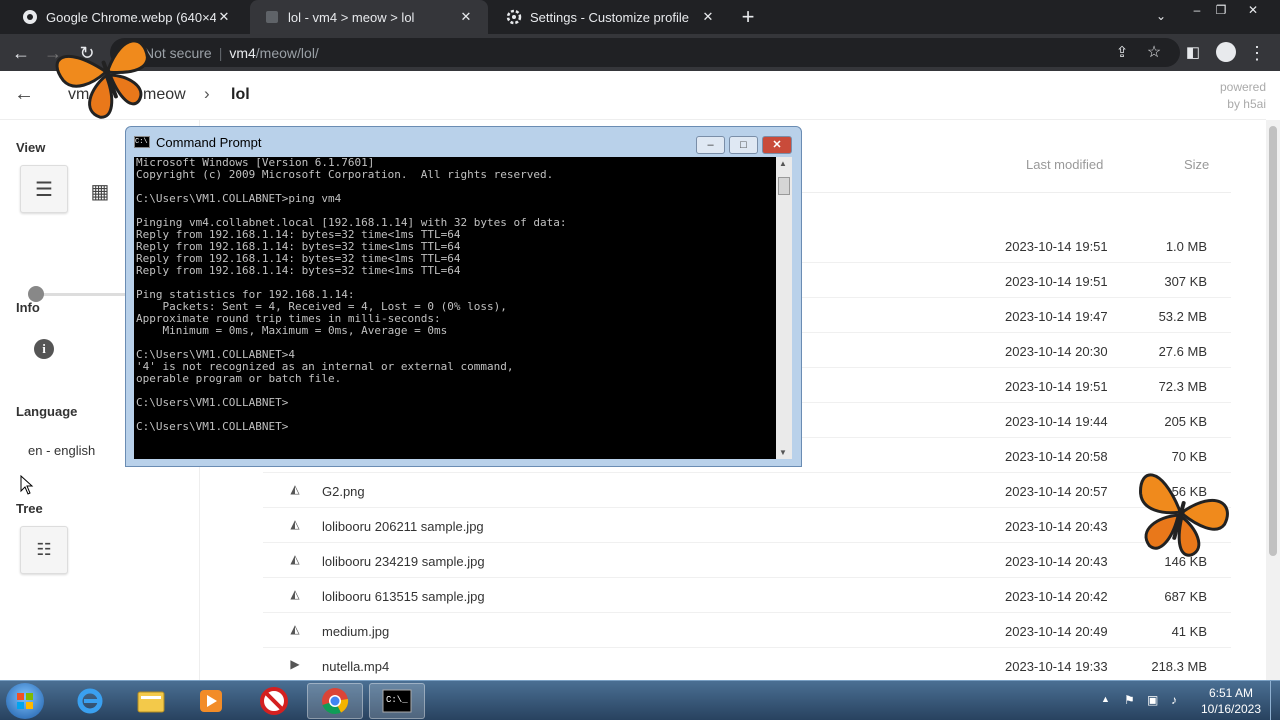  Describe the element at coordinates (1056, 316) in the screenshot. I see `file-modified: 2023-10-14 19:47` at that location.